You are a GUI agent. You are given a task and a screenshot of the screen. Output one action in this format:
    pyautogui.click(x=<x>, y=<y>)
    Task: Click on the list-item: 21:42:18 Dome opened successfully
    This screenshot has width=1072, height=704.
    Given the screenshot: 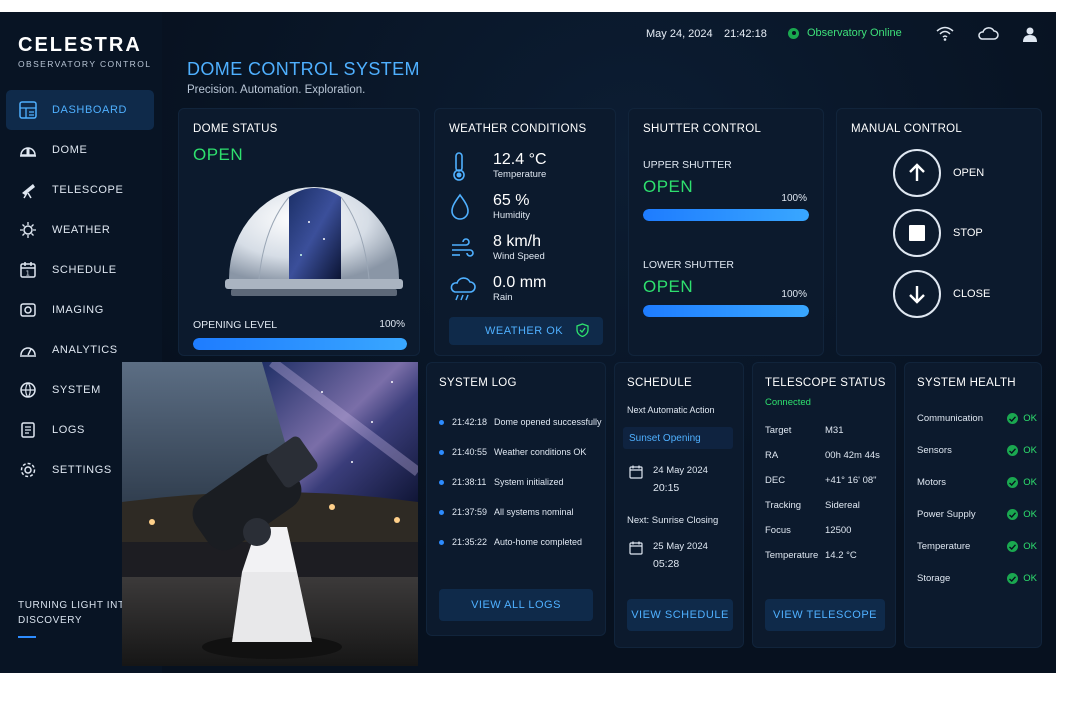 What is the action you would take?
    pyautogui.click(x=521, y=422)
    